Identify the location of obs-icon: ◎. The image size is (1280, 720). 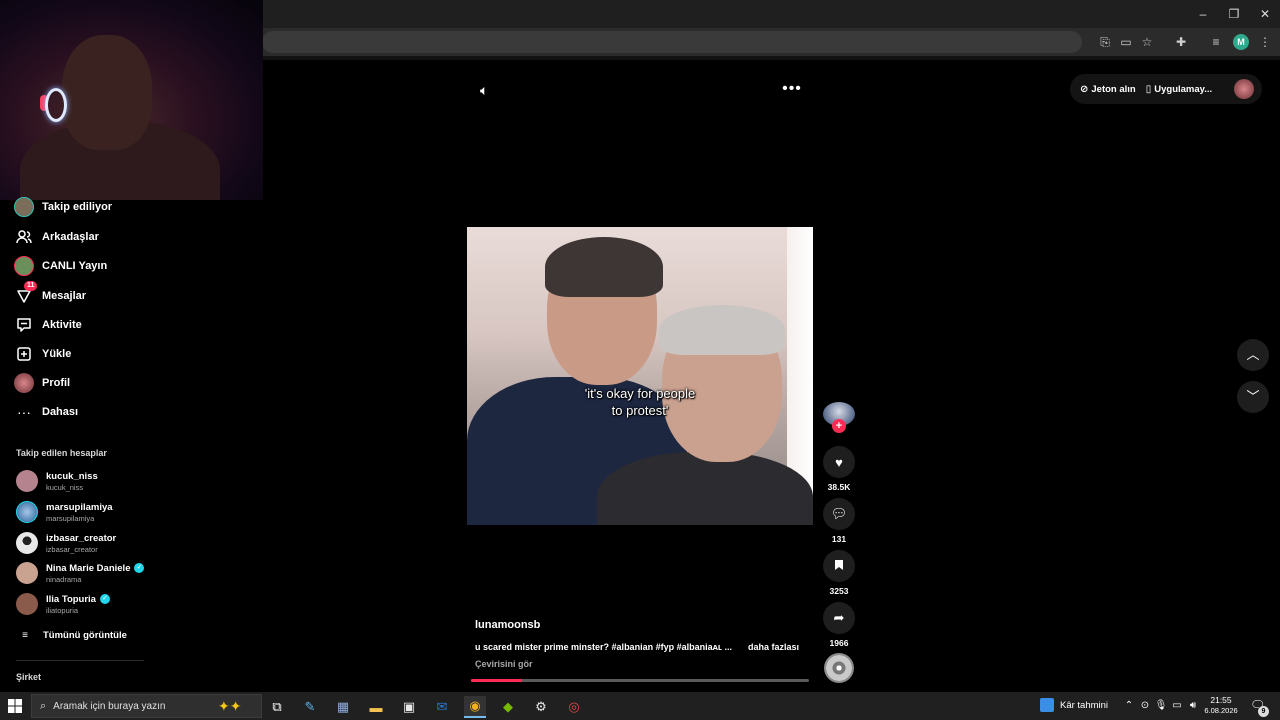
(574, 707).